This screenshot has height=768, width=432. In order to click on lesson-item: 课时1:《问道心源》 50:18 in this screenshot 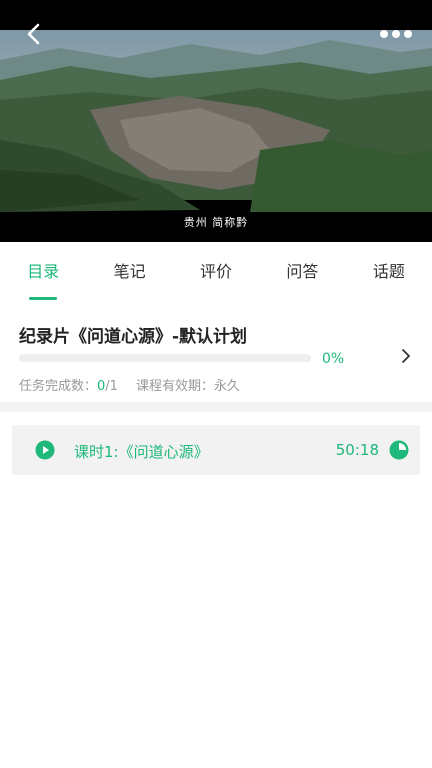, I will do `click(216, 450)`.